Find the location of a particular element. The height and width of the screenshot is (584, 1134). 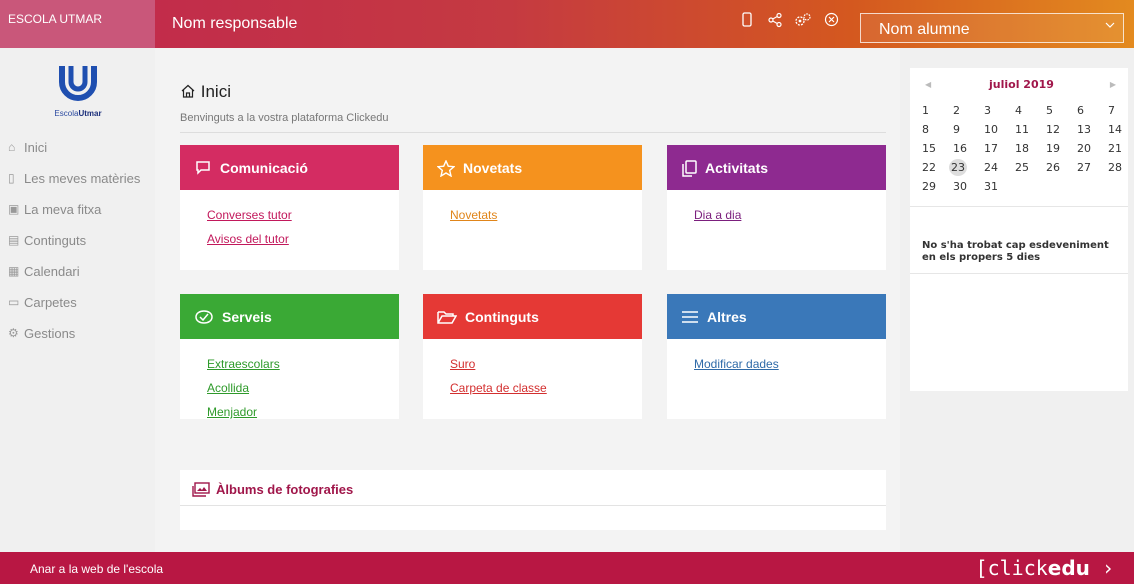

calendar-day: 30 is located at coordinates (960, 186).